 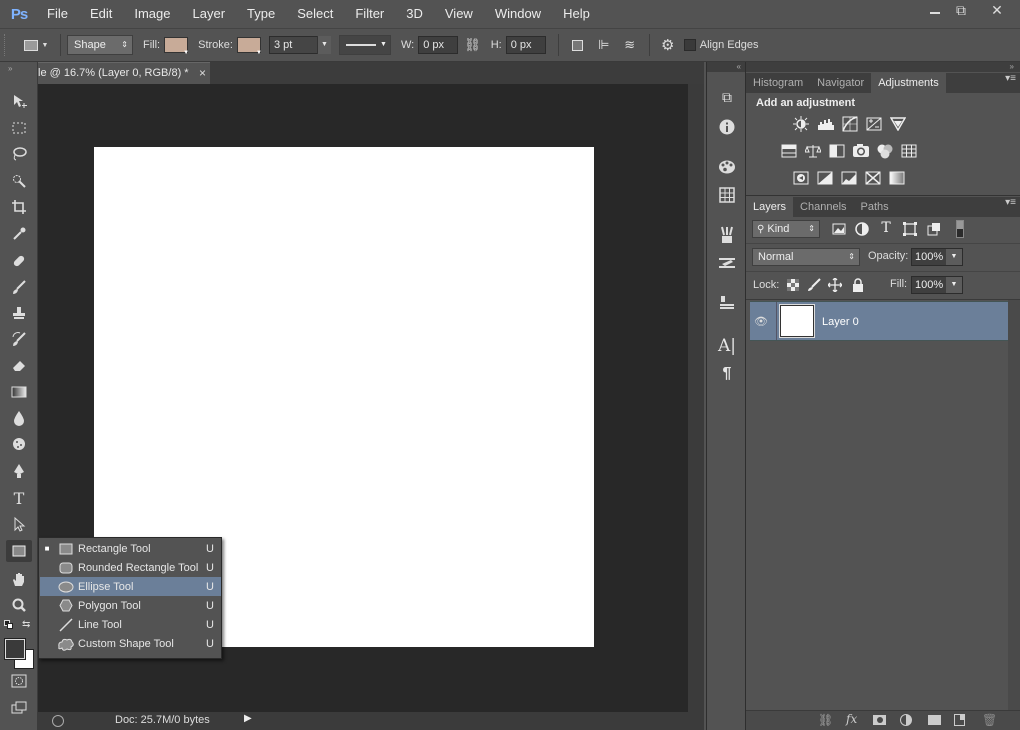 I want to click on swap-colors-icon: ⇆, so click(x=26, y=624).